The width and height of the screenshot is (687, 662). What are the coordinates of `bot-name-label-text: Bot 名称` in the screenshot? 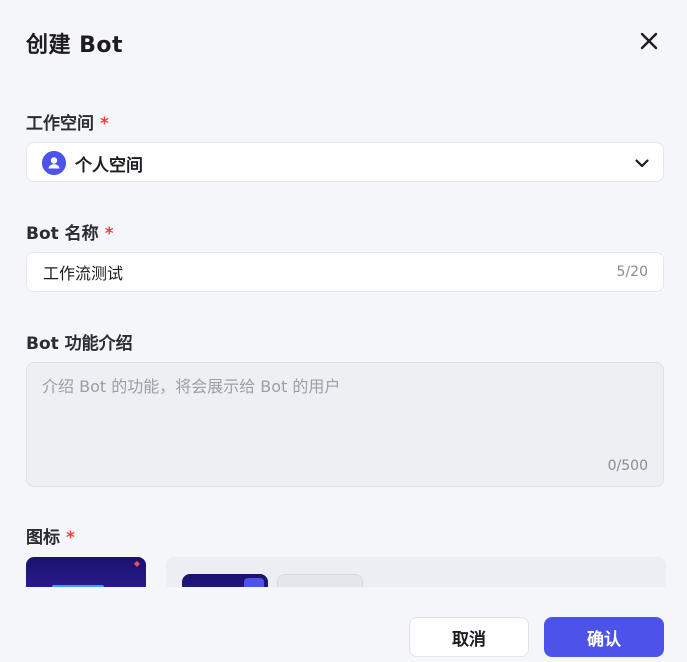 It's located at (62, 234).